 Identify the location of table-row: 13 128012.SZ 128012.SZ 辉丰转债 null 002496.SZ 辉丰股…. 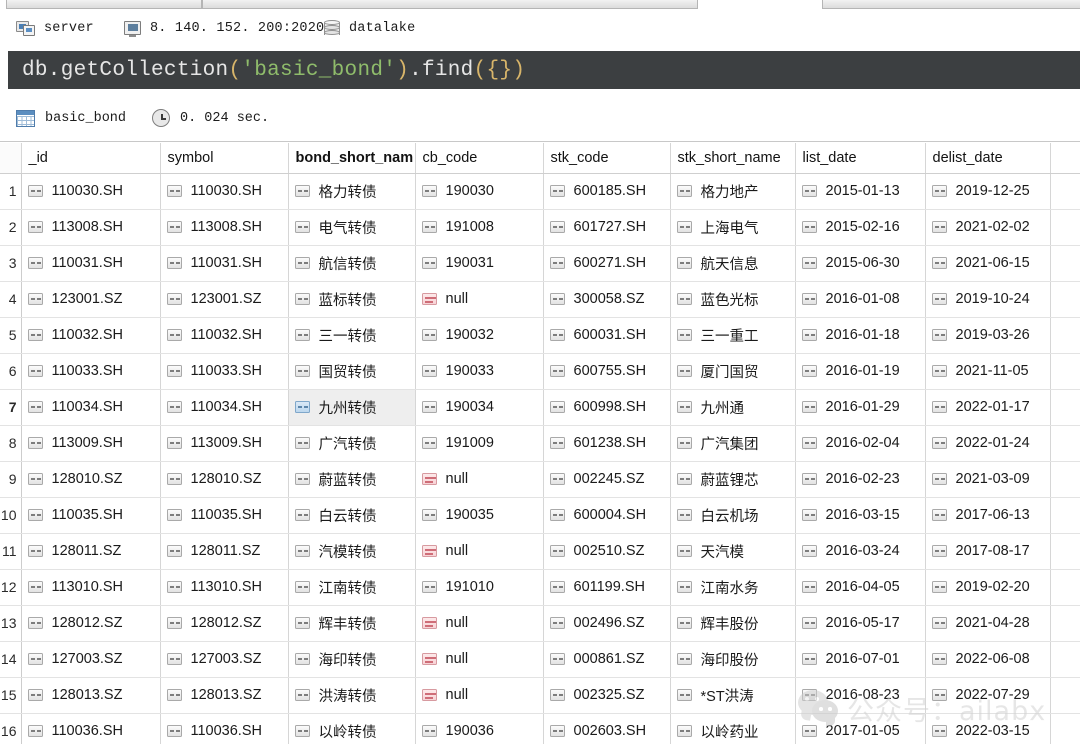
(540, 623).